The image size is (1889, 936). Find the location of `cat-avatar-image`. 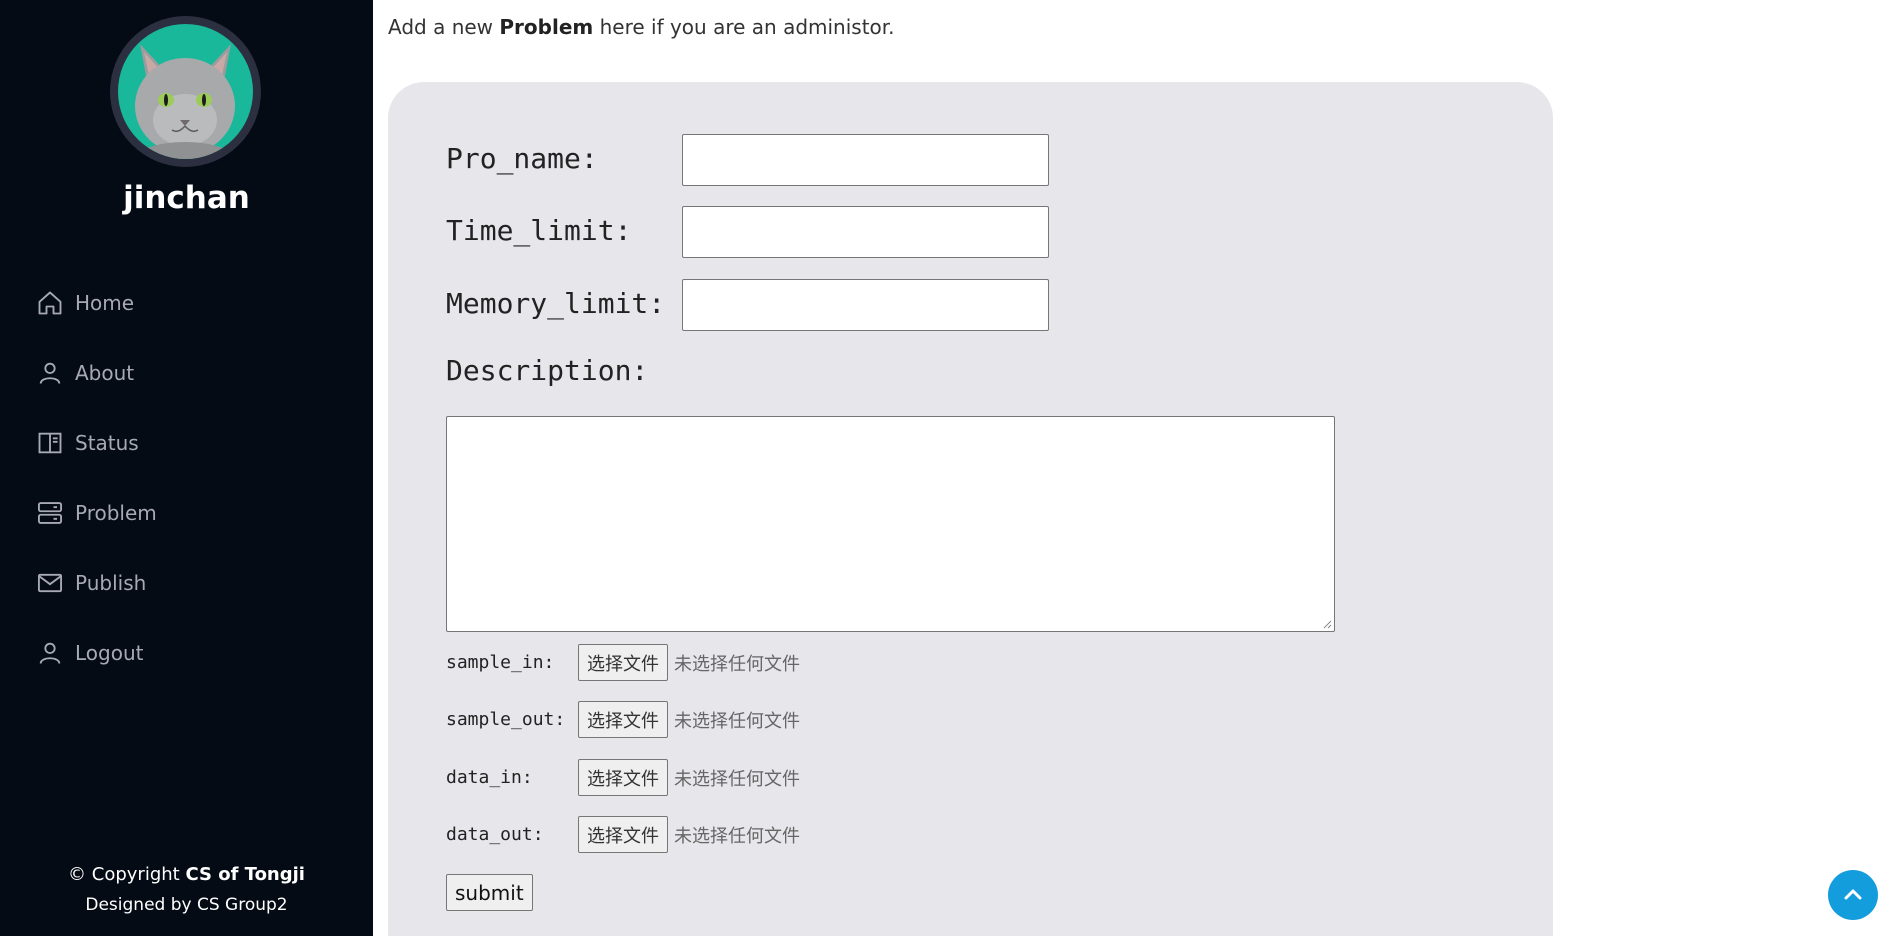

cat-avatar-image is located at coordinates (185, 91).